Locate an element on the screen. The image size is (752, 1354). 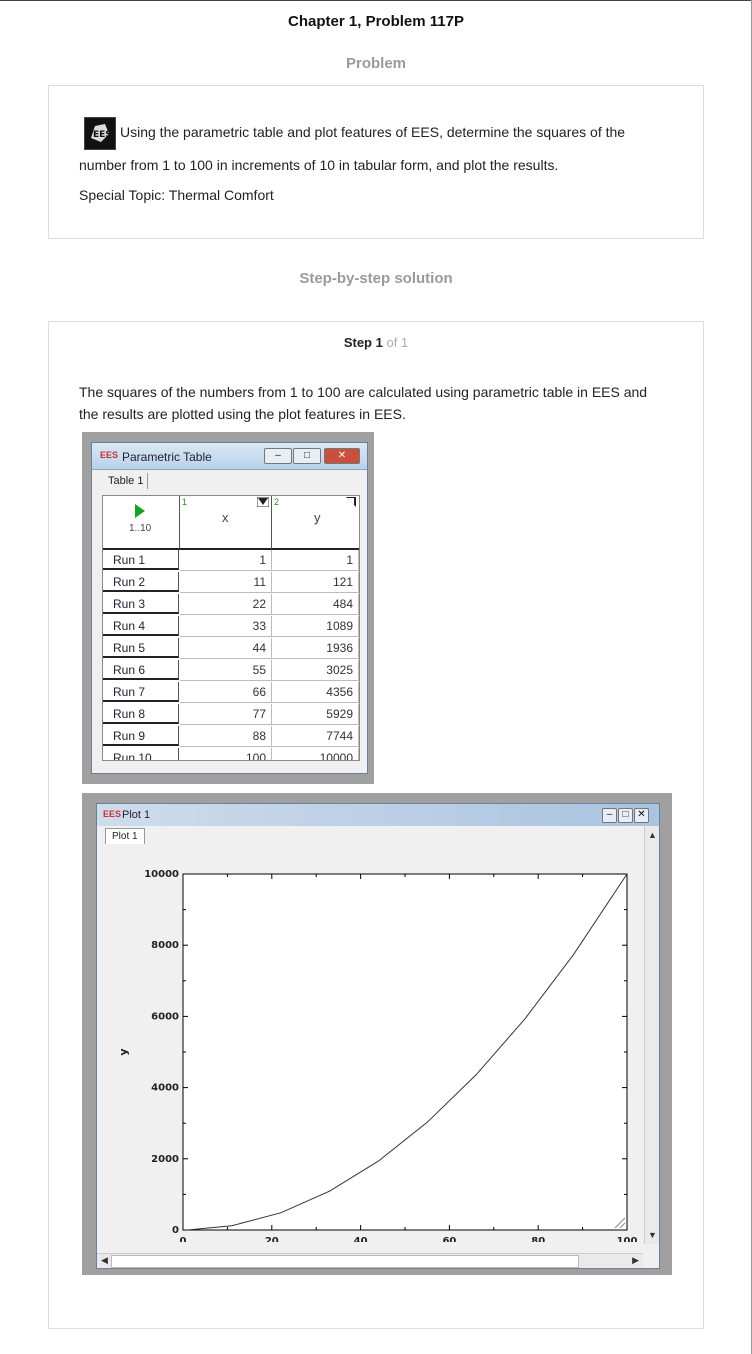
column-corner-icon is located at coordinates (351, 502).